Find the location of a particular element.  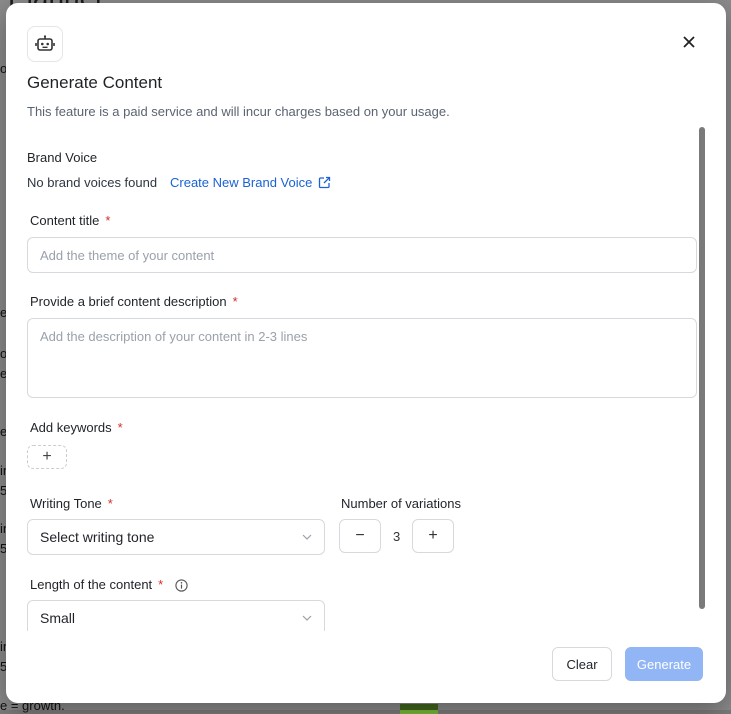

close-button is located at coordinates (689, 42).